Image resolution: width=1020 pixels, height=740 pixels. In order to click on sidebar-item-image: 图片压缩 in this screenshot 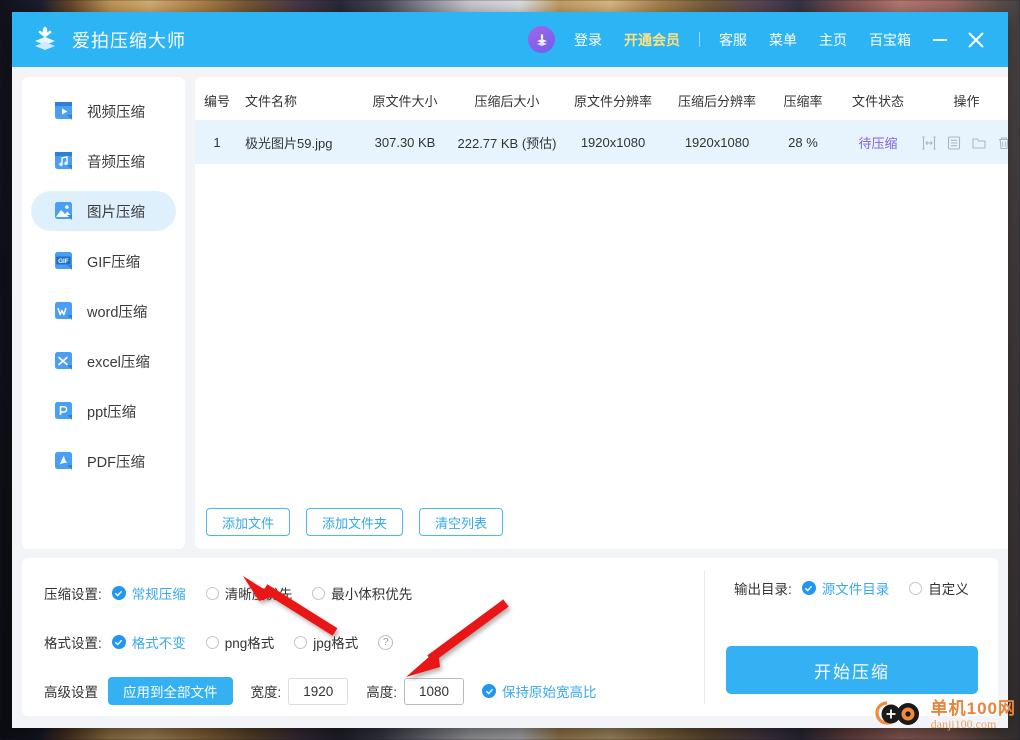, I will do `click(103, 211)`.